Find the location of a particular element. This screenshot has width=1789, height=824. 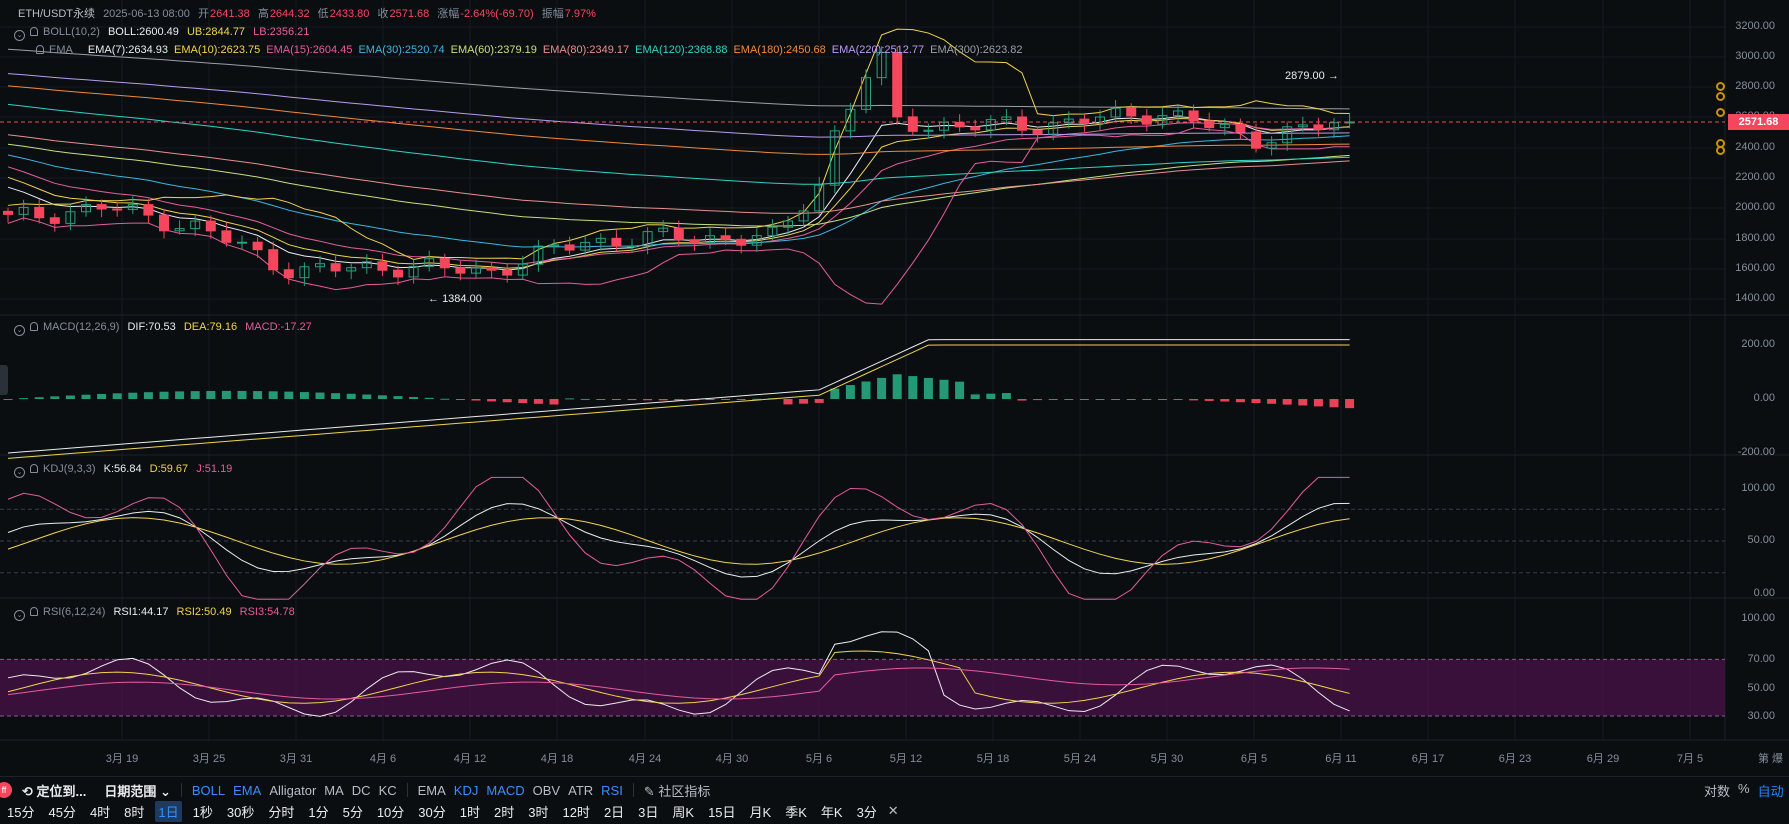

date-tick: 6月 11 is located at coordinates (1341, 759).